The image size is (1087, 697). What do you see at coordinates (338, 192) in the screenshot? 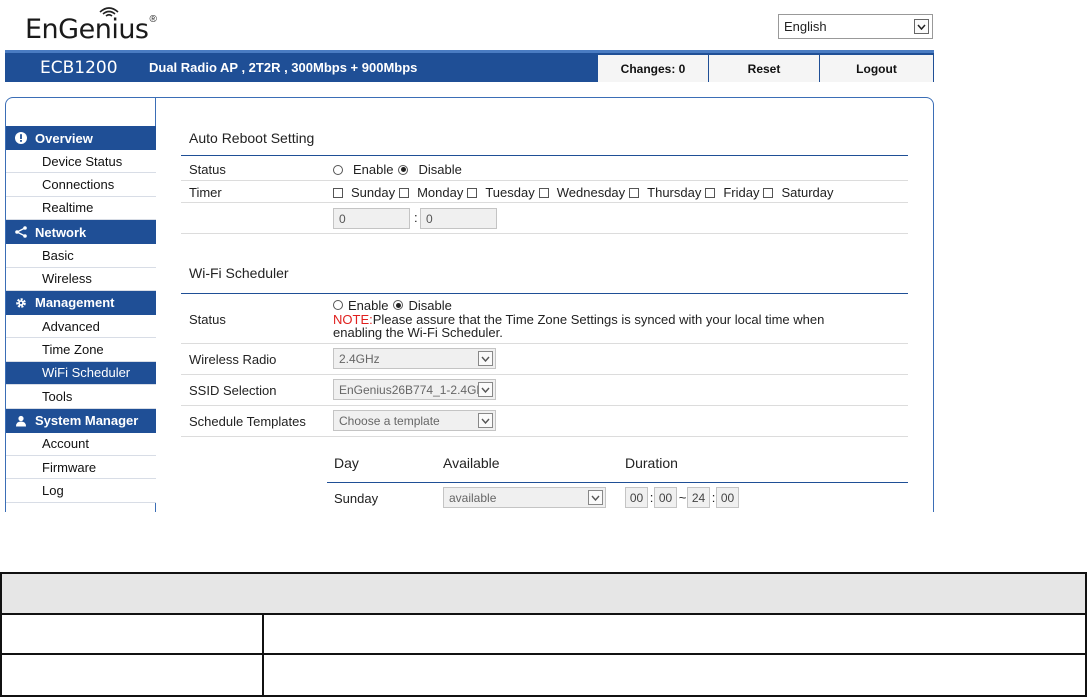
I see `day-checkbox-sunday` at bounding box center [338, 192].